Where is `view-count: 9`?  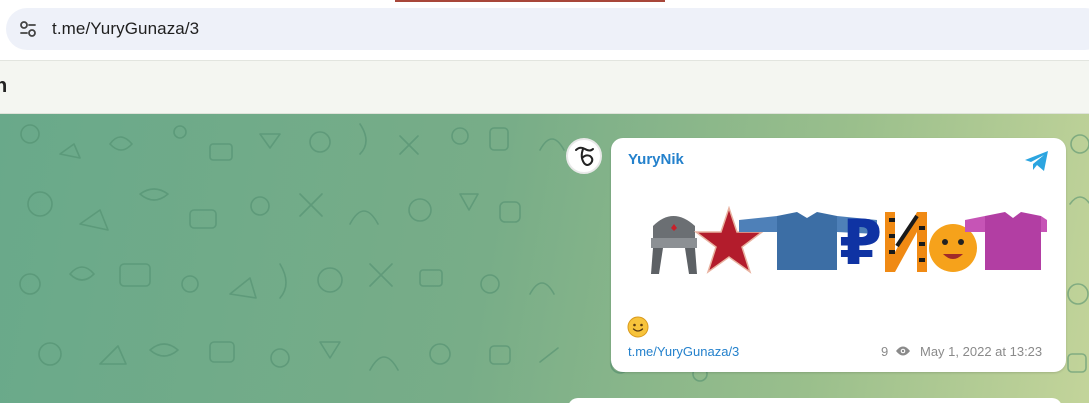 view-count: 9 is located at coordinates (885, 351).